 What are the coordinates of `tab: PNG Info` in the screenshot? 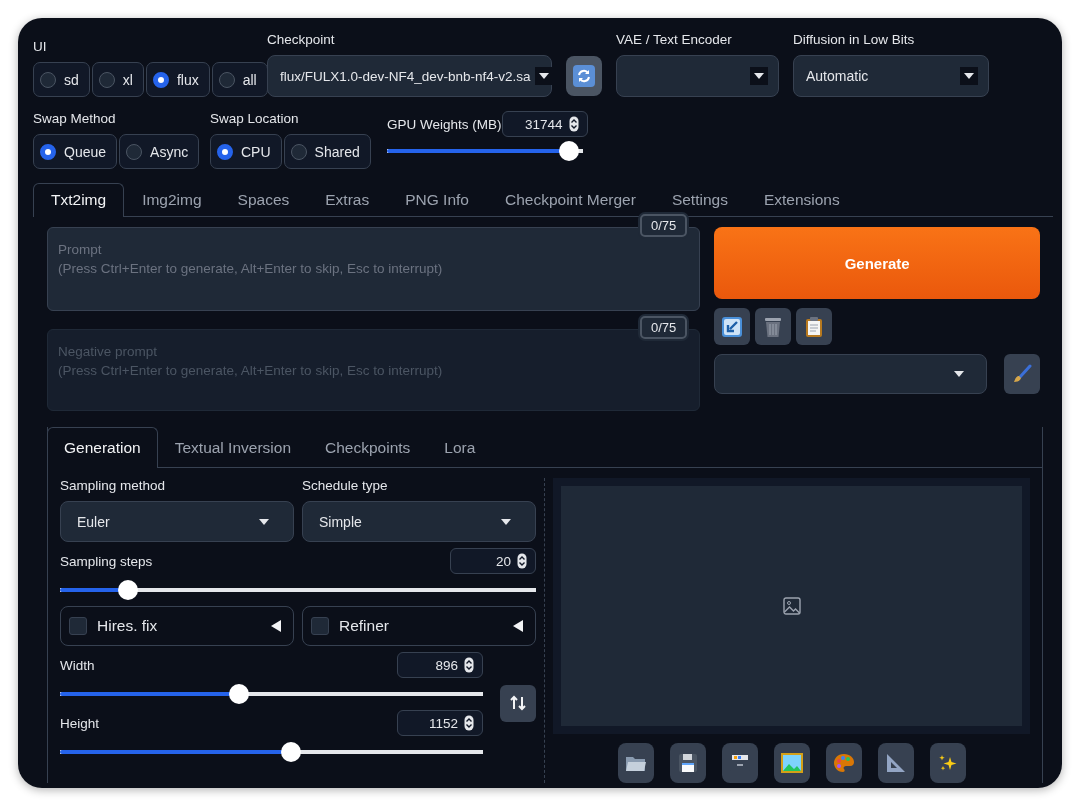 It's located at (437, 200).